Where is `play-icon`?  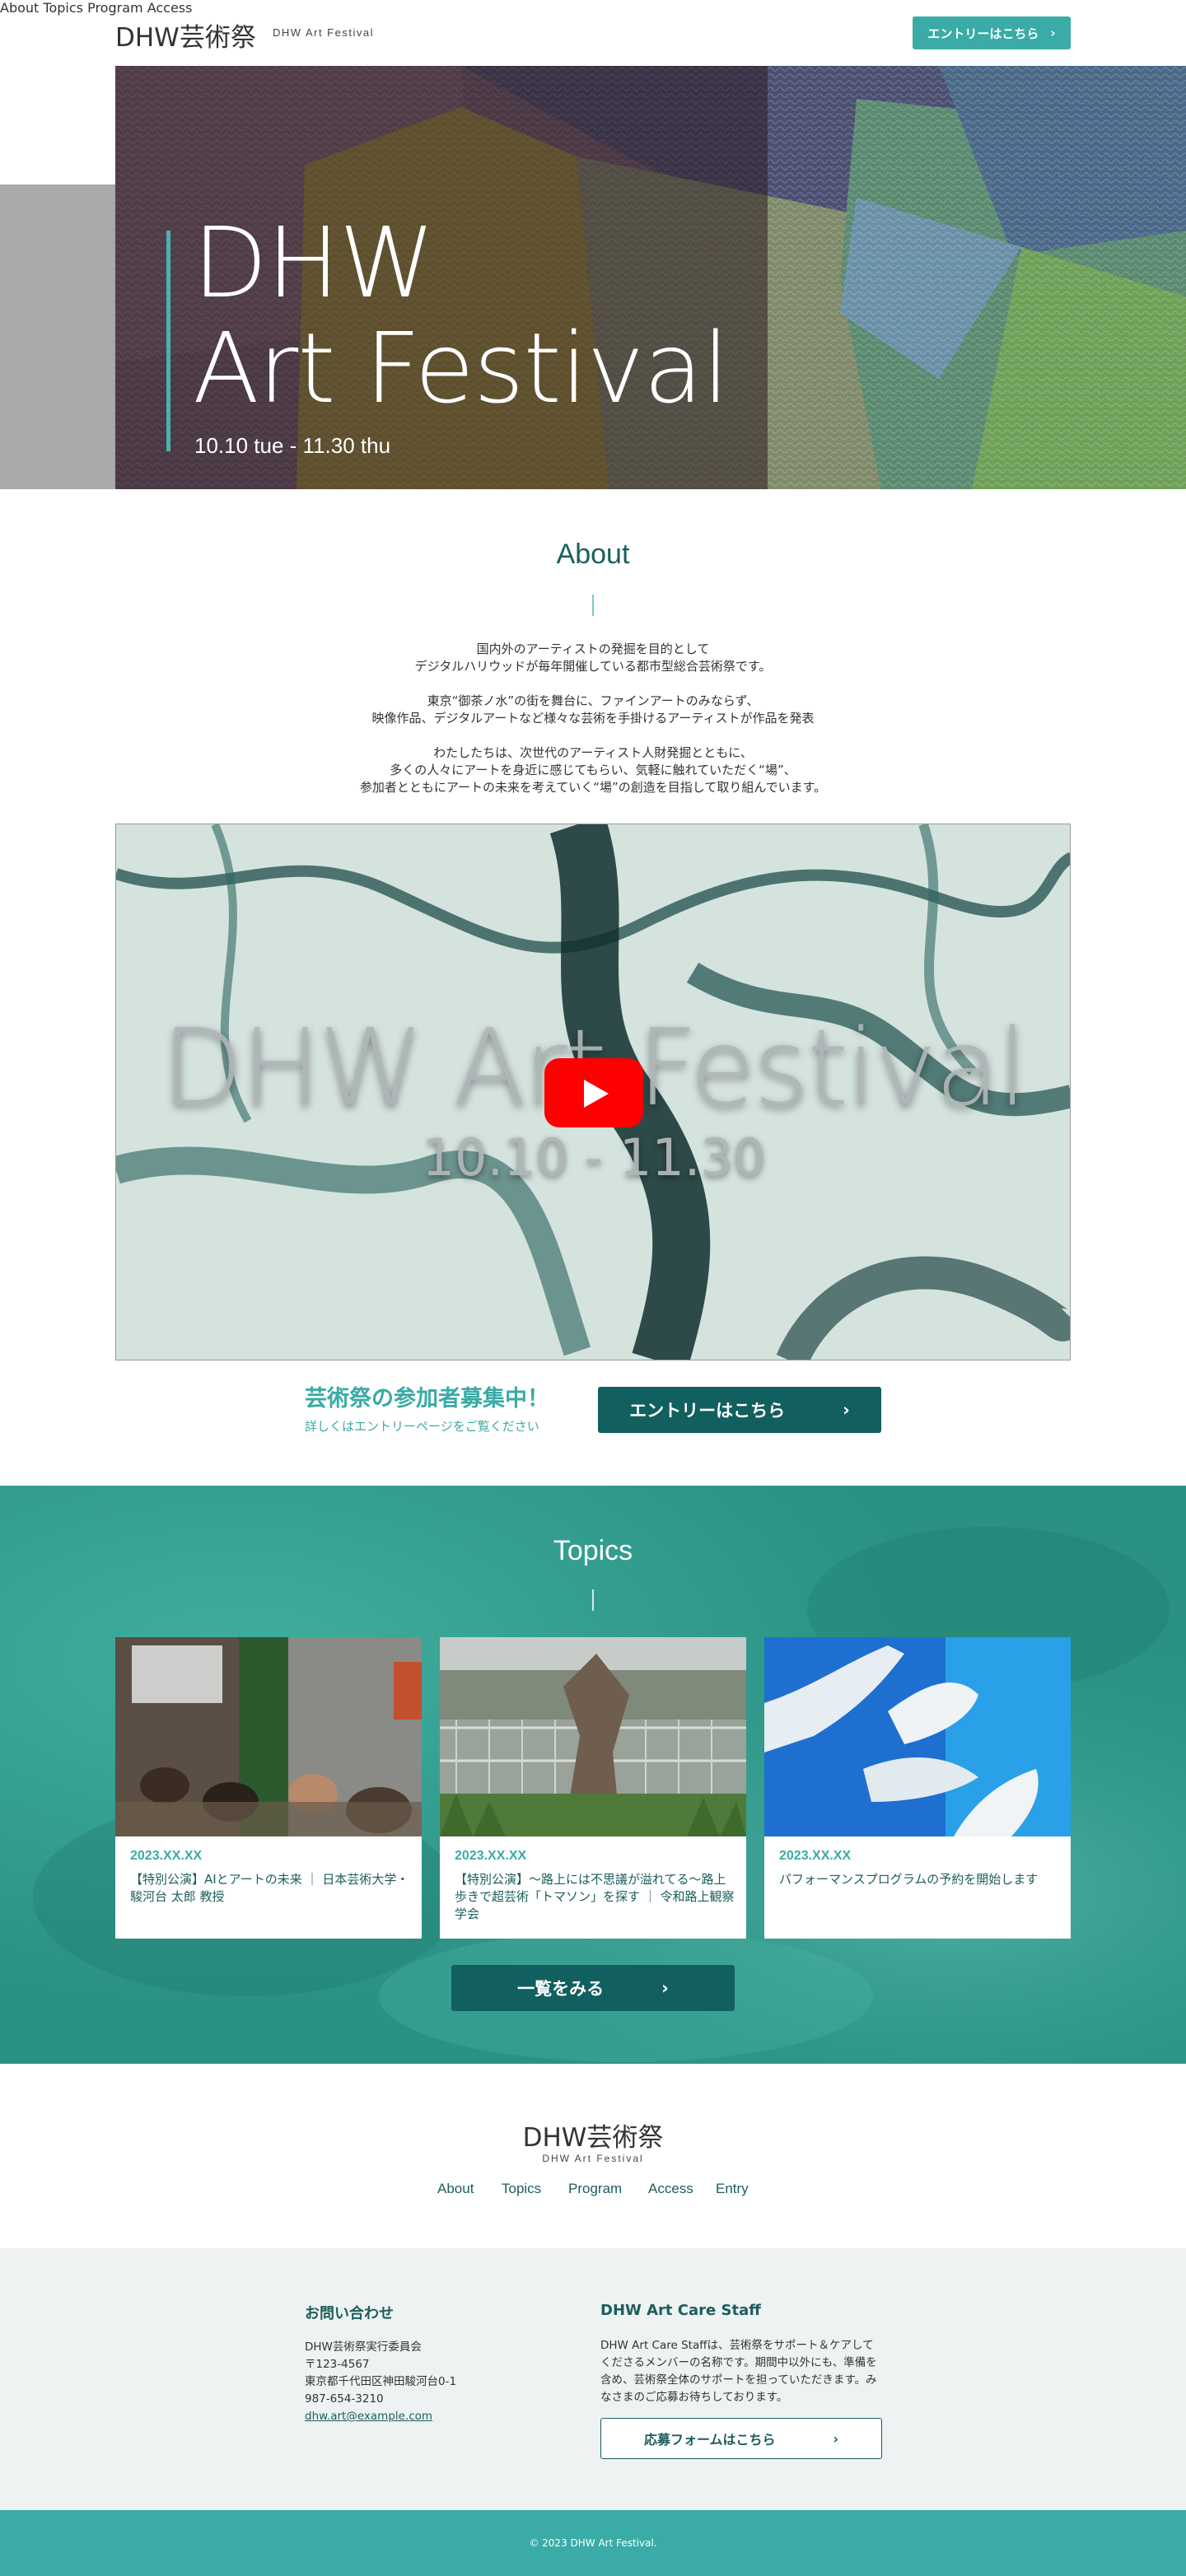 play-icon is located at coordinates (593, 1092).